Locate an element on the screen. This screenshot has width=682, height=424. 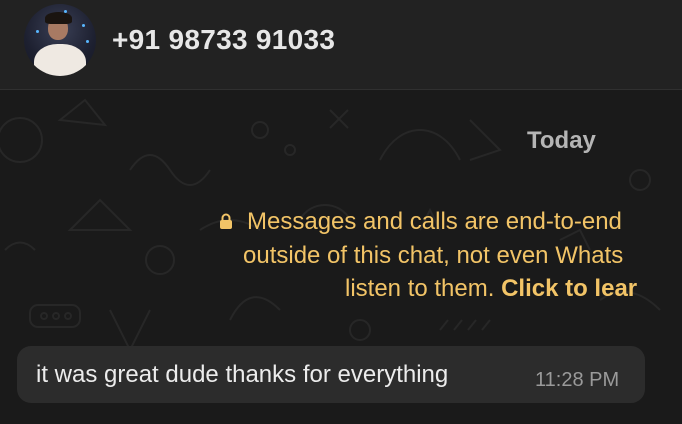
contact-name: +91 98733 91033 is located at coordinates (223, 40).